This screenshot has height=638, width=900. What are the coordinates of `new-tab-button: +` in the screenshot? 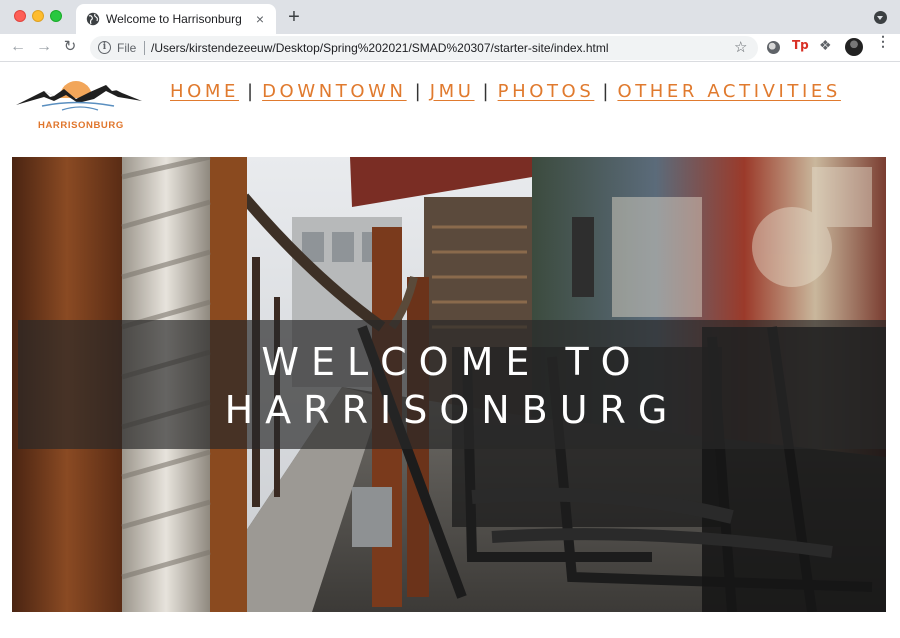 It's located at (294, 17).